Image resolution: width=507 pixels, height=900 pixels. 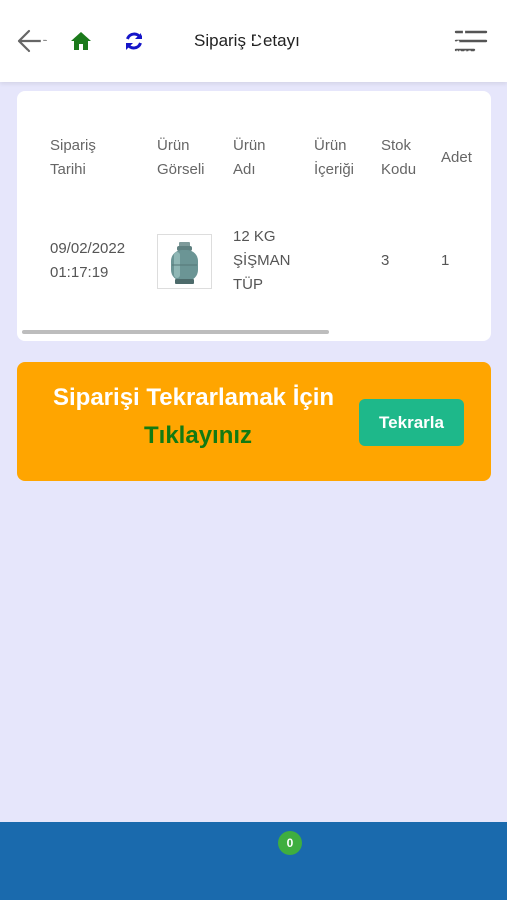 What do you see at coordinates (354, 55) in the screenshot?
I see `nav-favorites-label: FAVORİLER` at bounding box center [354, 55].